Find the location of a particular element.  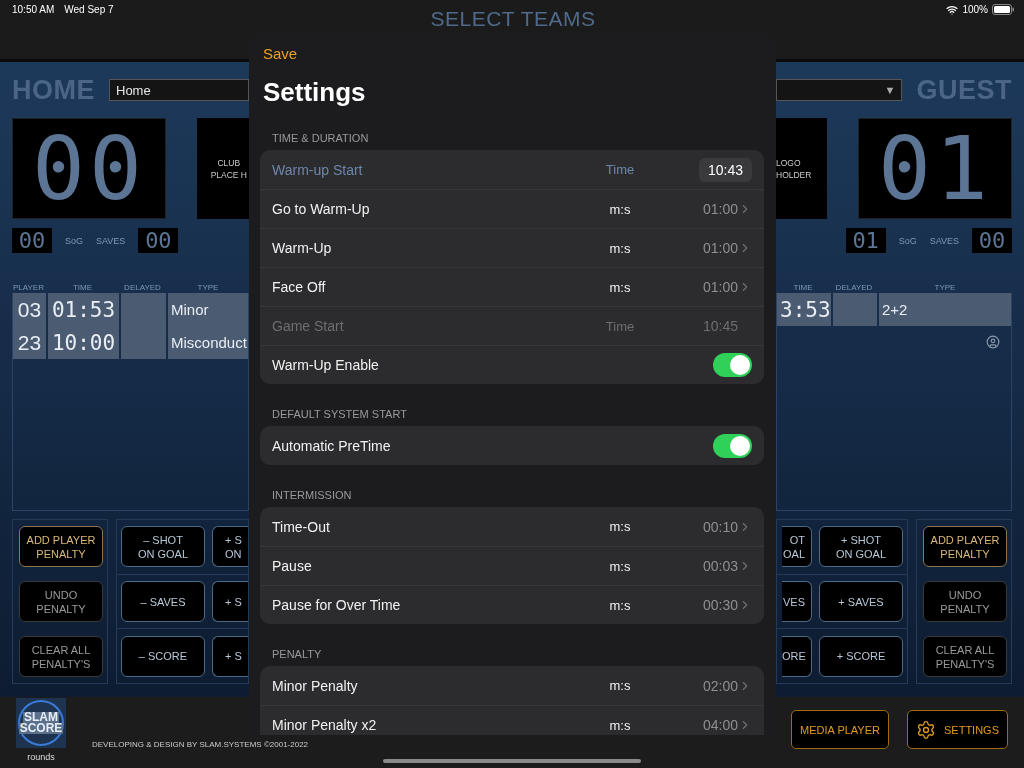

stat-button: + S ON is located at coordinates (230, 547).